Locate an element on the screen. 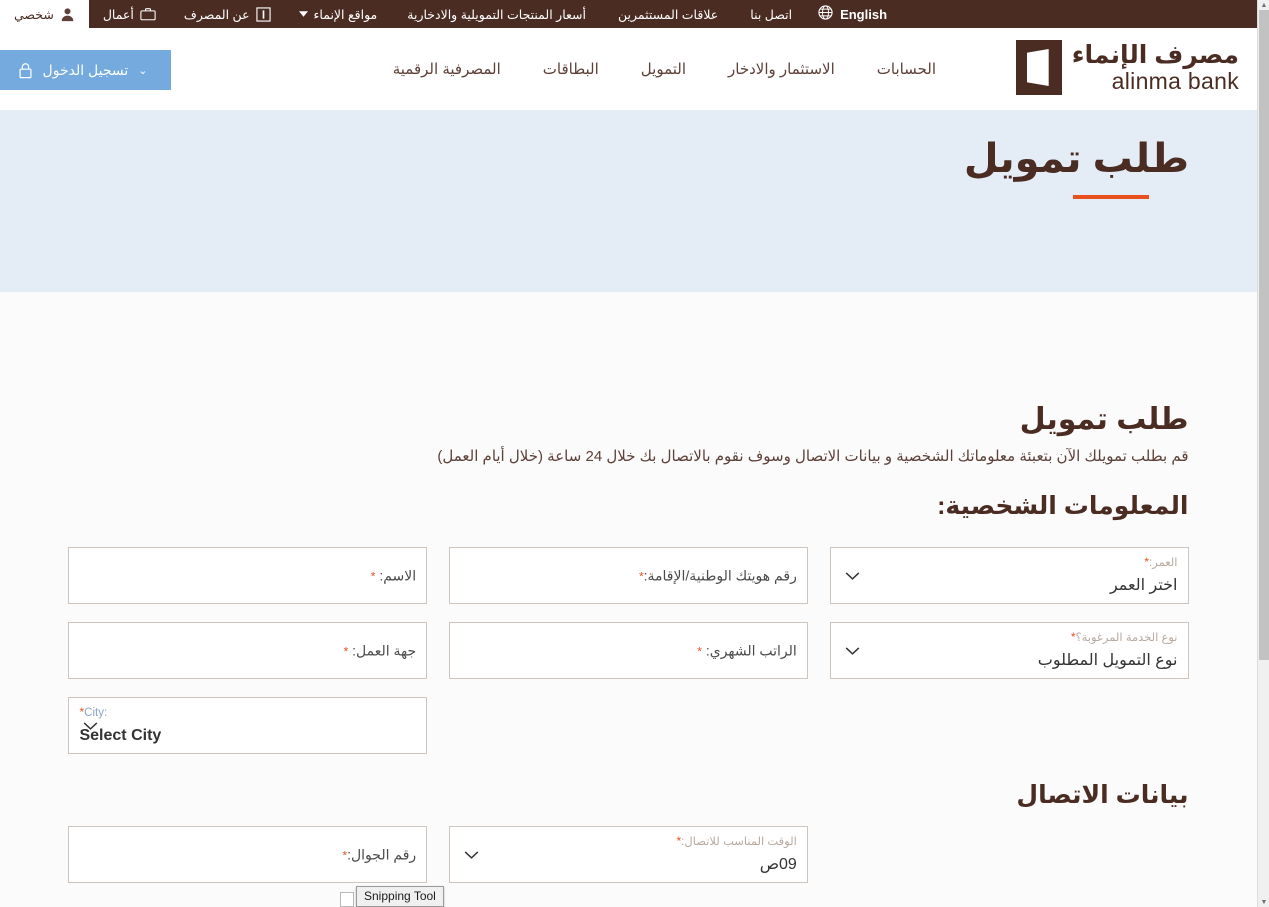 Image resolution: width=1269 pixels, height=907 pixels. info-icon is located at coordinates (263, 14).